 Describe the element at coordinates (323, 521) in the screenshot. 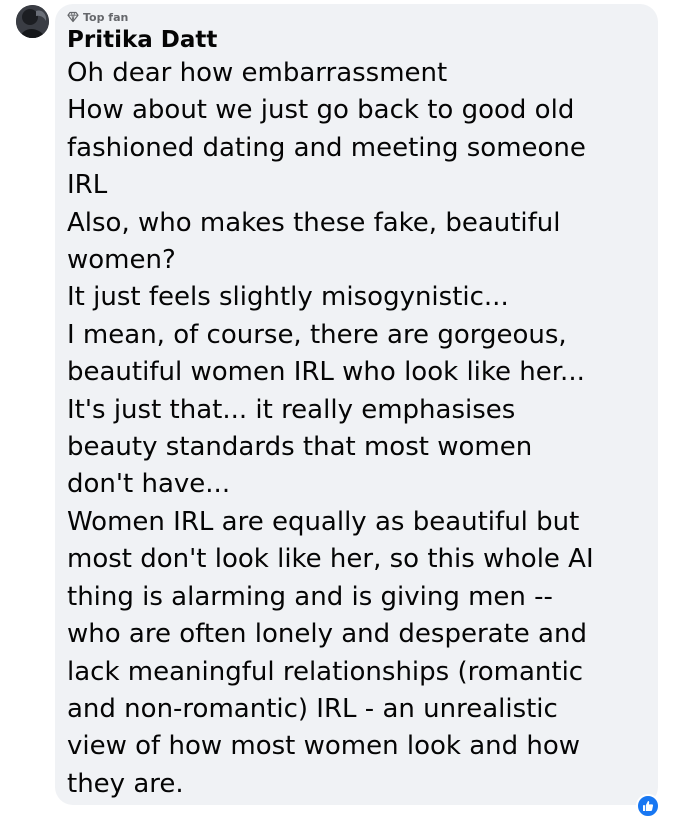

I see `comment-line: Women IRL are equally as beautiful but` at that location.